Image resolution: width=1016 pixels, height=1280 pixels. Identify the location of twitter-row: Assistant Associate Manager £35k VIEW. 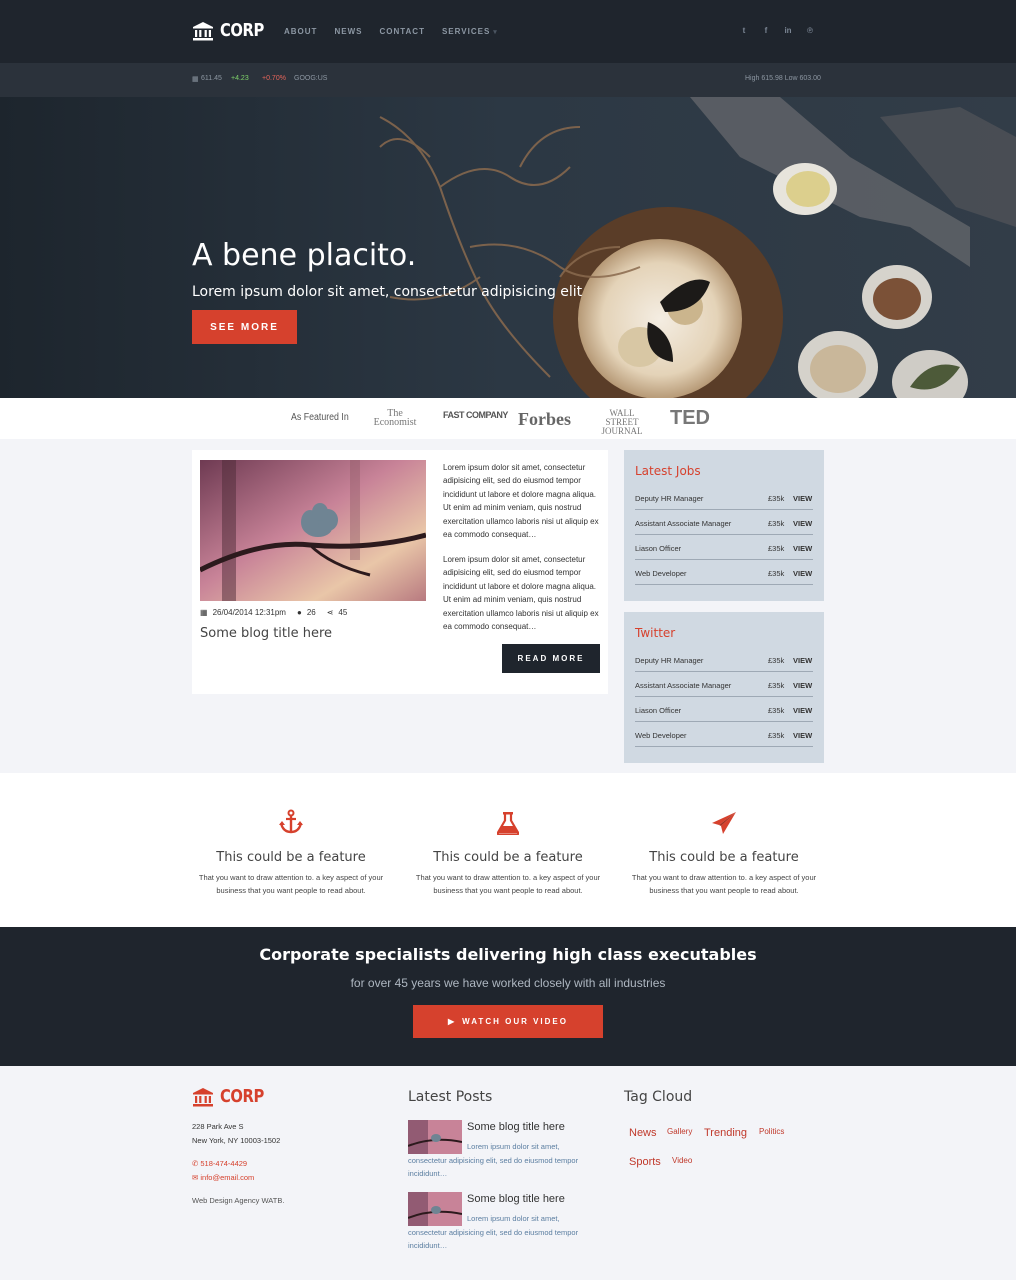
(724, 684).